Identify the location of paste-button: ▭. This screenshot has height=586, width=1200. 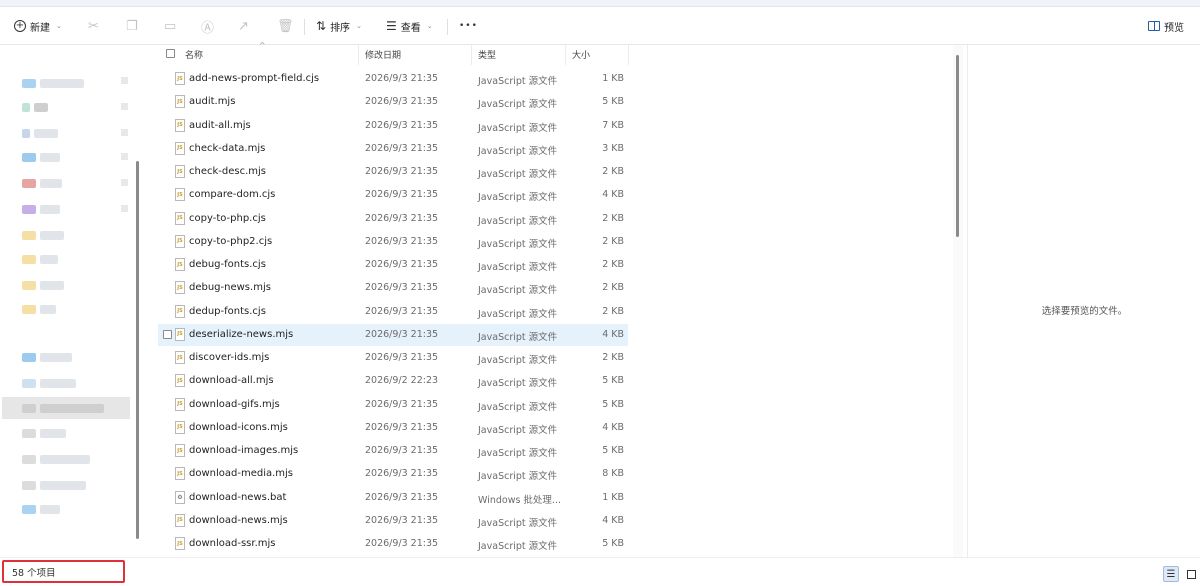
(170, 26).